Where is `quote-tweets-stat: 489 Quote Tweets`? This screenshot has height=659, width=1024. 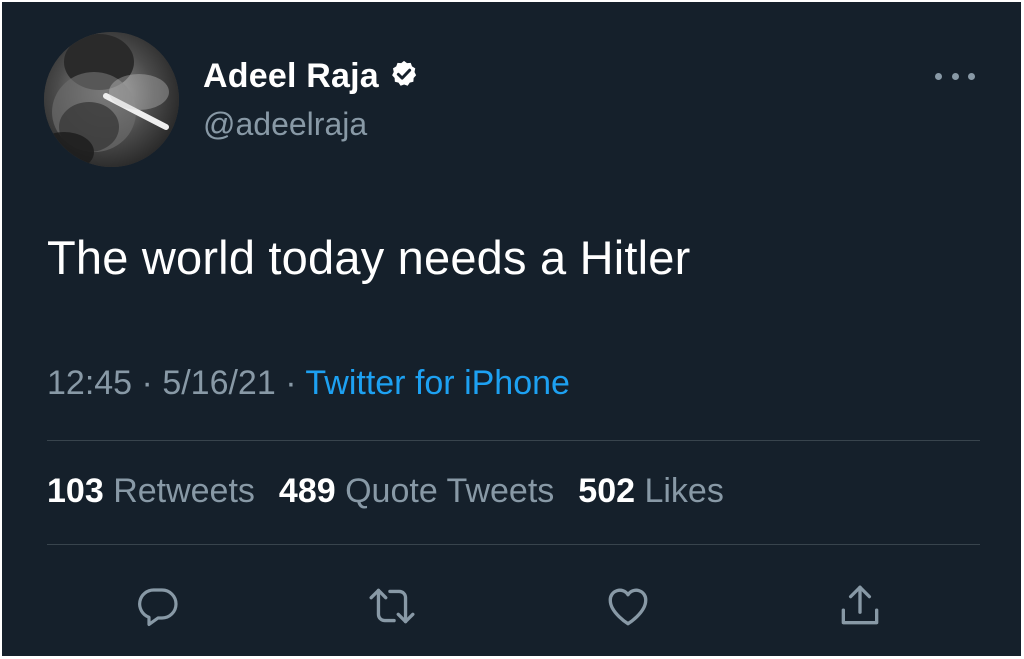 quote-tweets-stat: 489 Quote Tweets is located at coordinates (416, 491).